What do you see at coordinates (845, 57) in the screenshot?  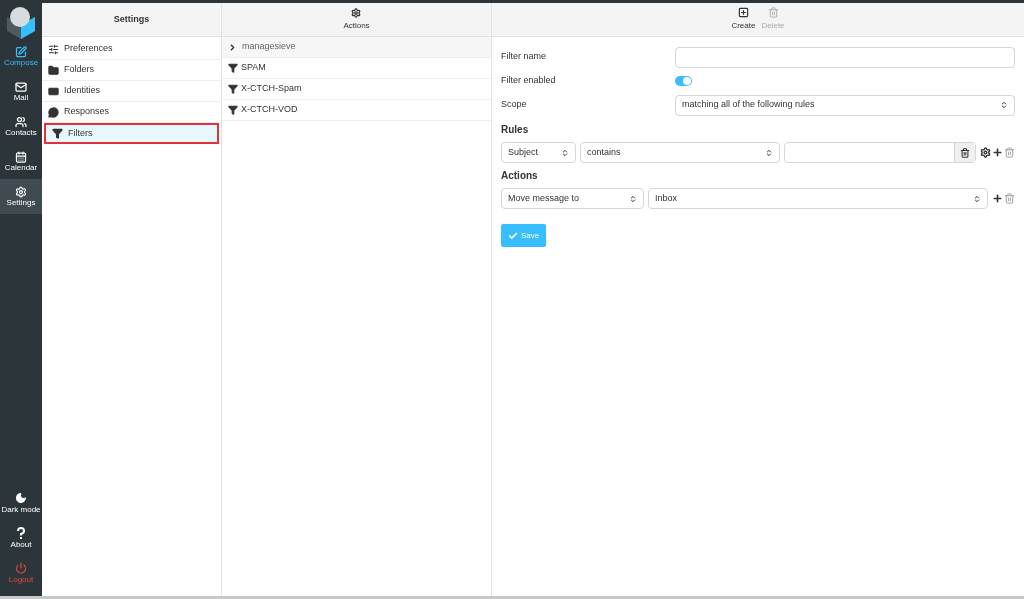 I see `filter-name-field` at bounding box center [845, 57].